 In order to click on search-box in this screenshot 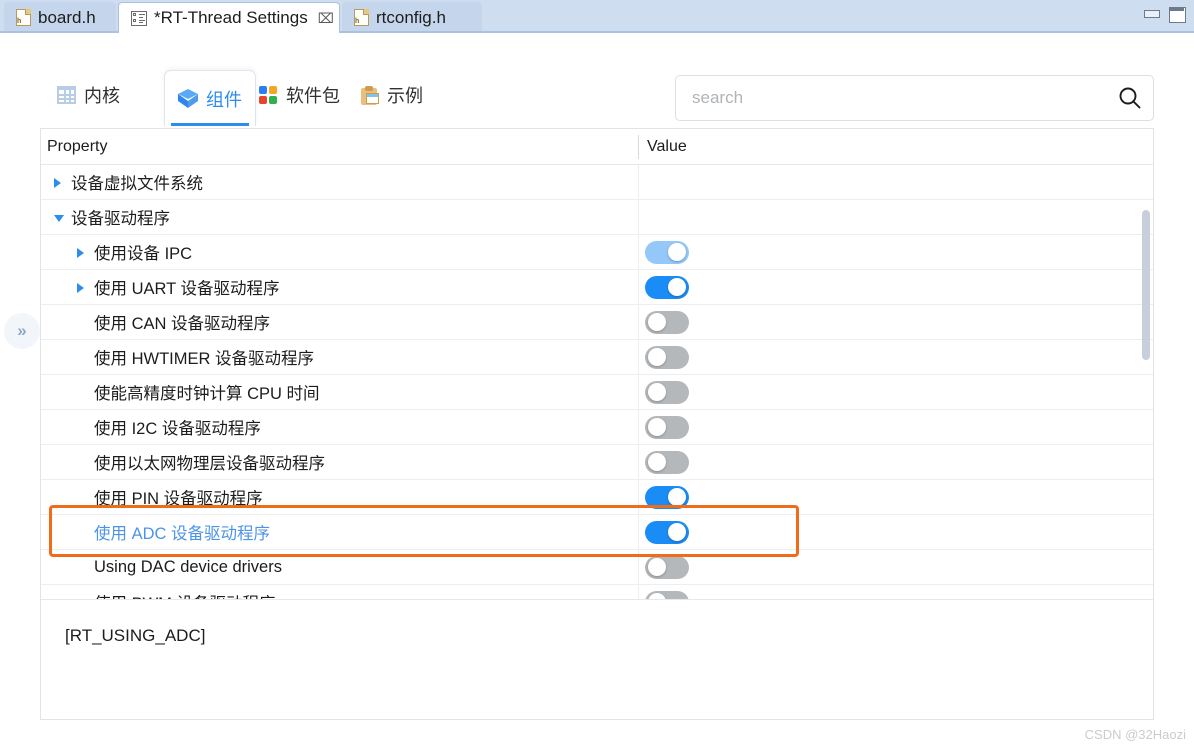, I will do `click(914, 98)`.